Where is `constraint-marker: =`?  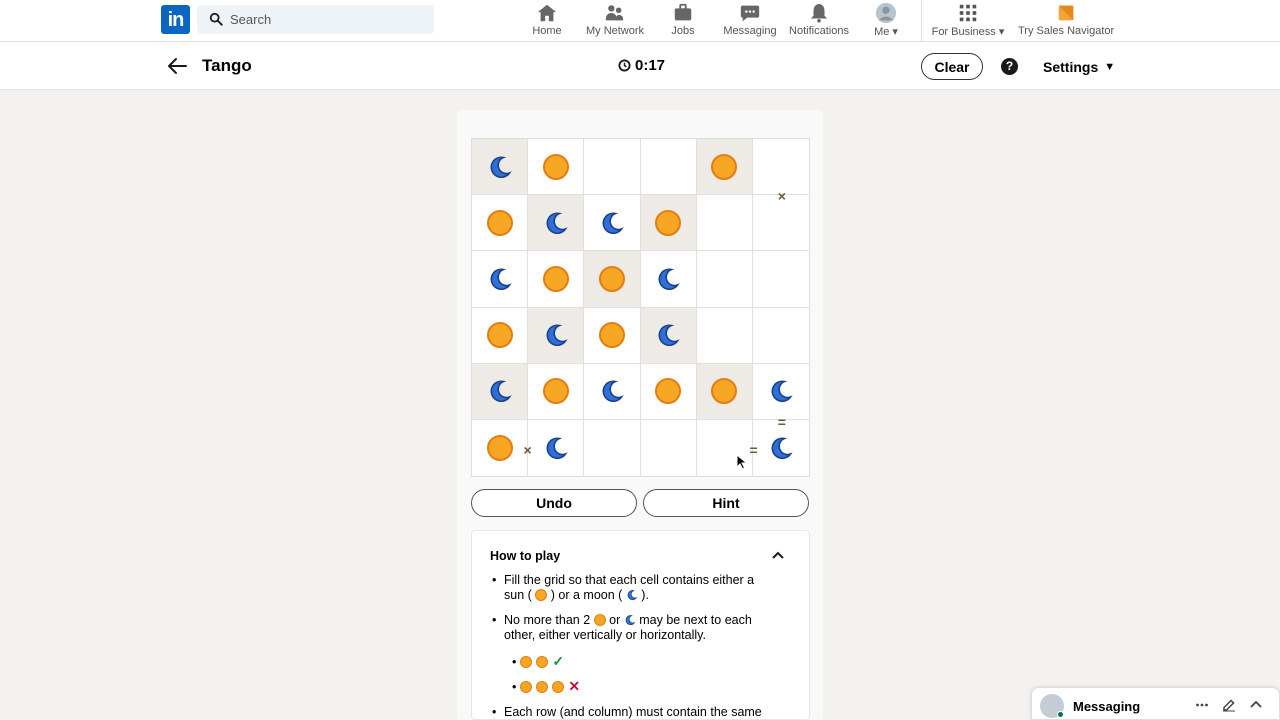 constraint-marker: = is located at coordinates (781, 421).